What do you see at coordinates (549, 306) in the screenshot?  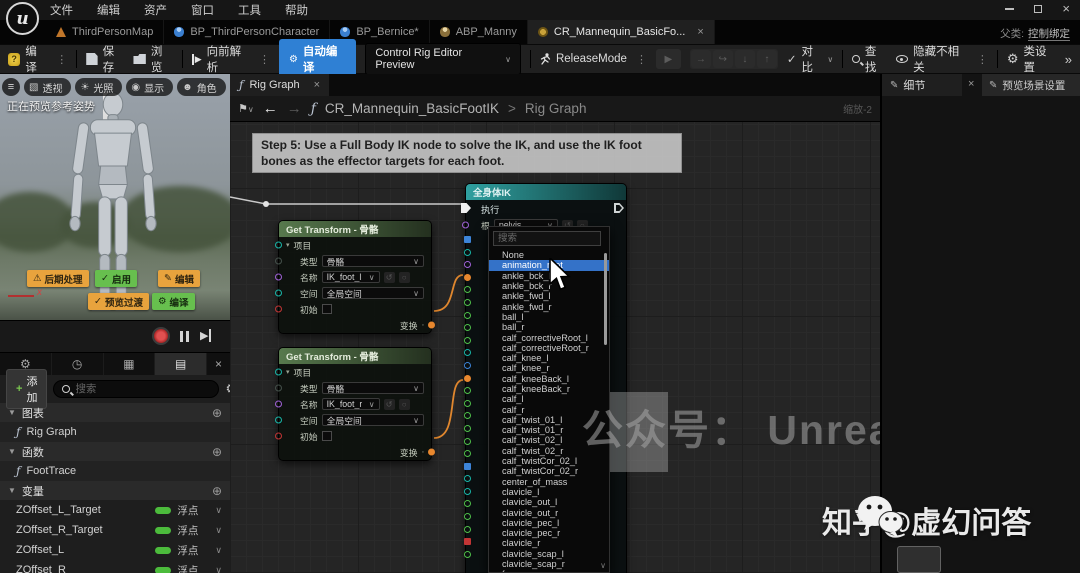 I see `bone-item: ankle_fwd_r` at bounding box center [549, 306].